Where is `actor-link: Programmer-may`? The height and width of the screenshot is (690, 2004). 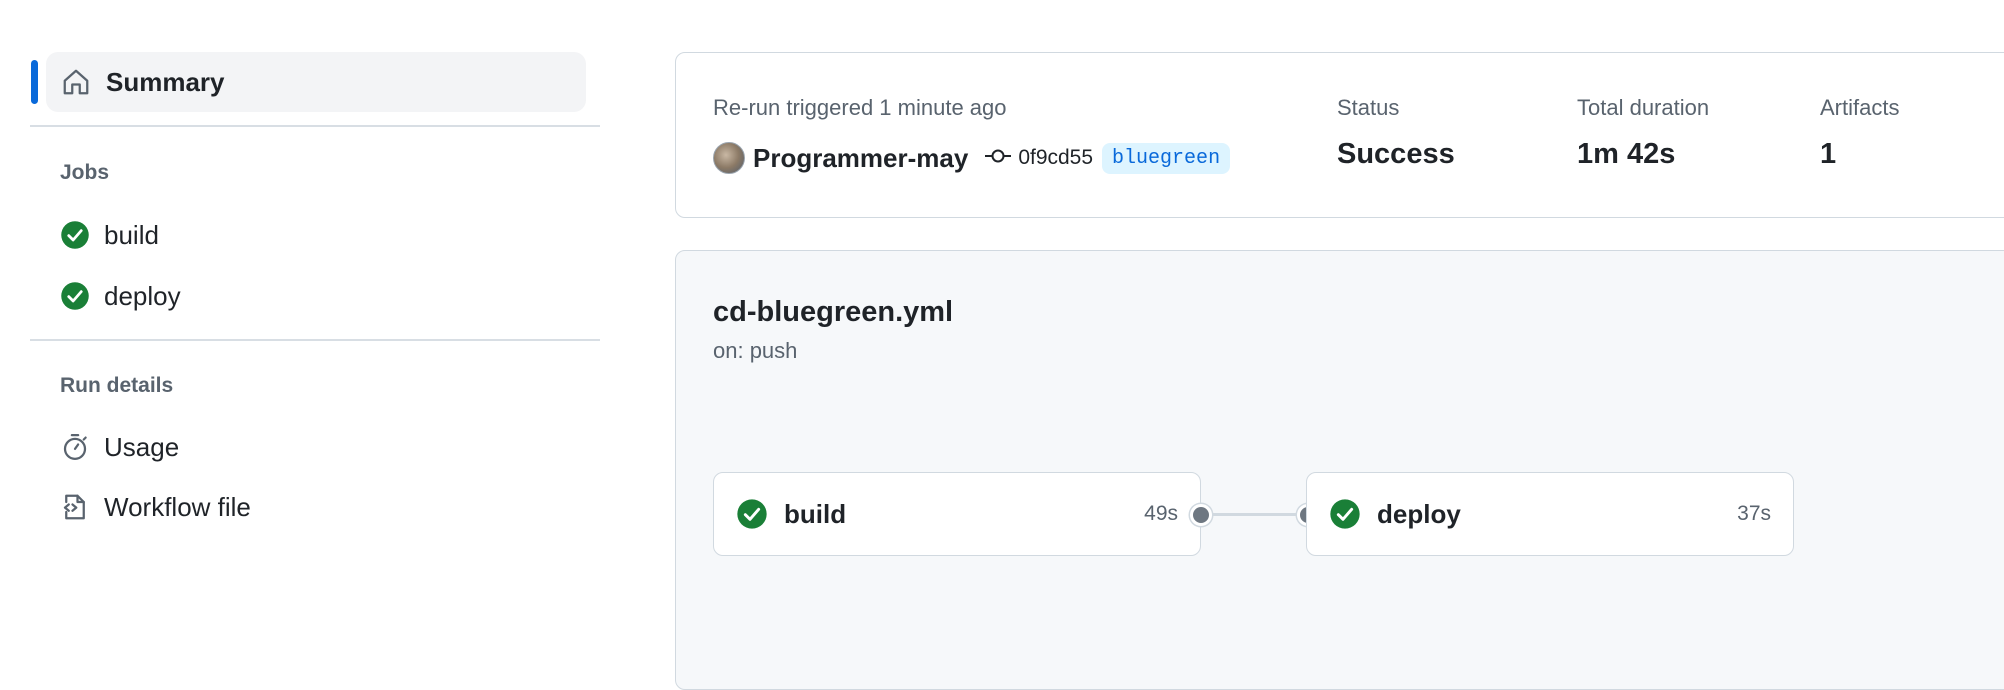 actor-link: Programmer-may is located at coordinates (860, 158).